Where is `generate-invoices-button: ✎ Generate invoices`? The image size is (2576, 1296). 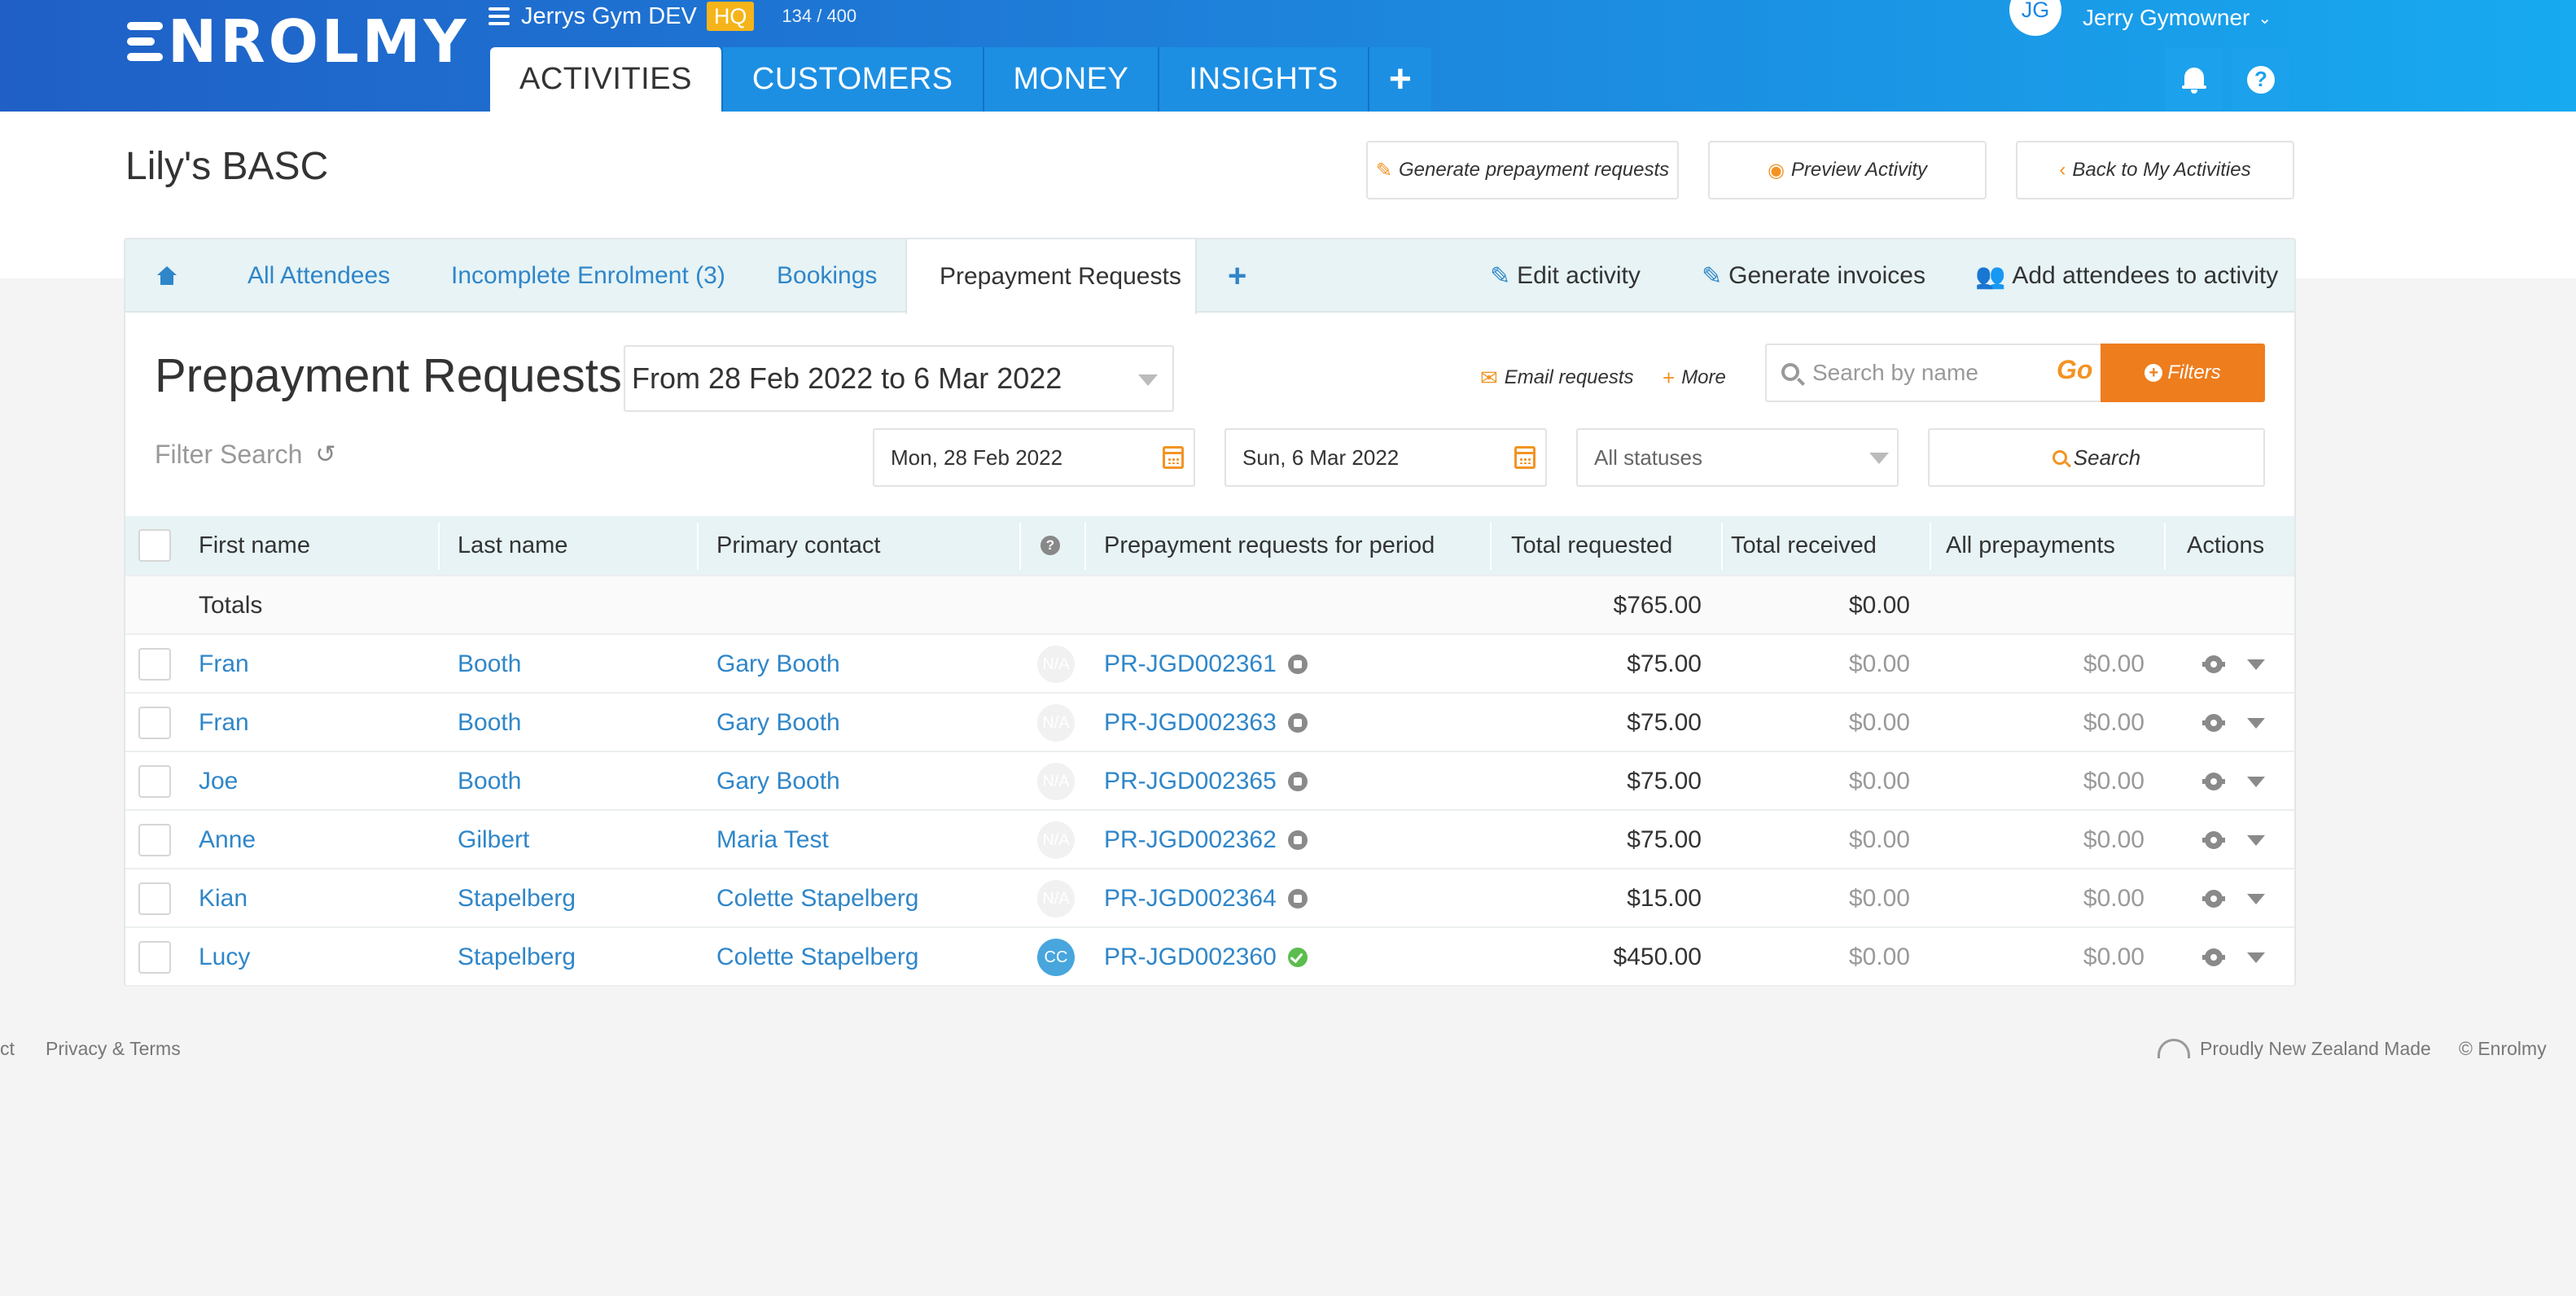
generate-invoices-button: ✎ Generate invoices is located at coordinates (1813, 276).